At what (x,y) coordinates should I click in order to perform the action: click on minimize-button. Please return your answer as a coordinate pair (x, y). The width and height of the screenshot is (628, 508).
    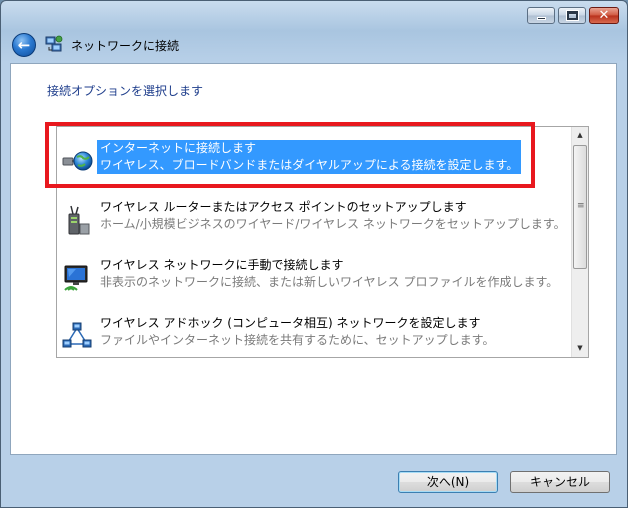
    Looking at the image, I should click on (541, 15).